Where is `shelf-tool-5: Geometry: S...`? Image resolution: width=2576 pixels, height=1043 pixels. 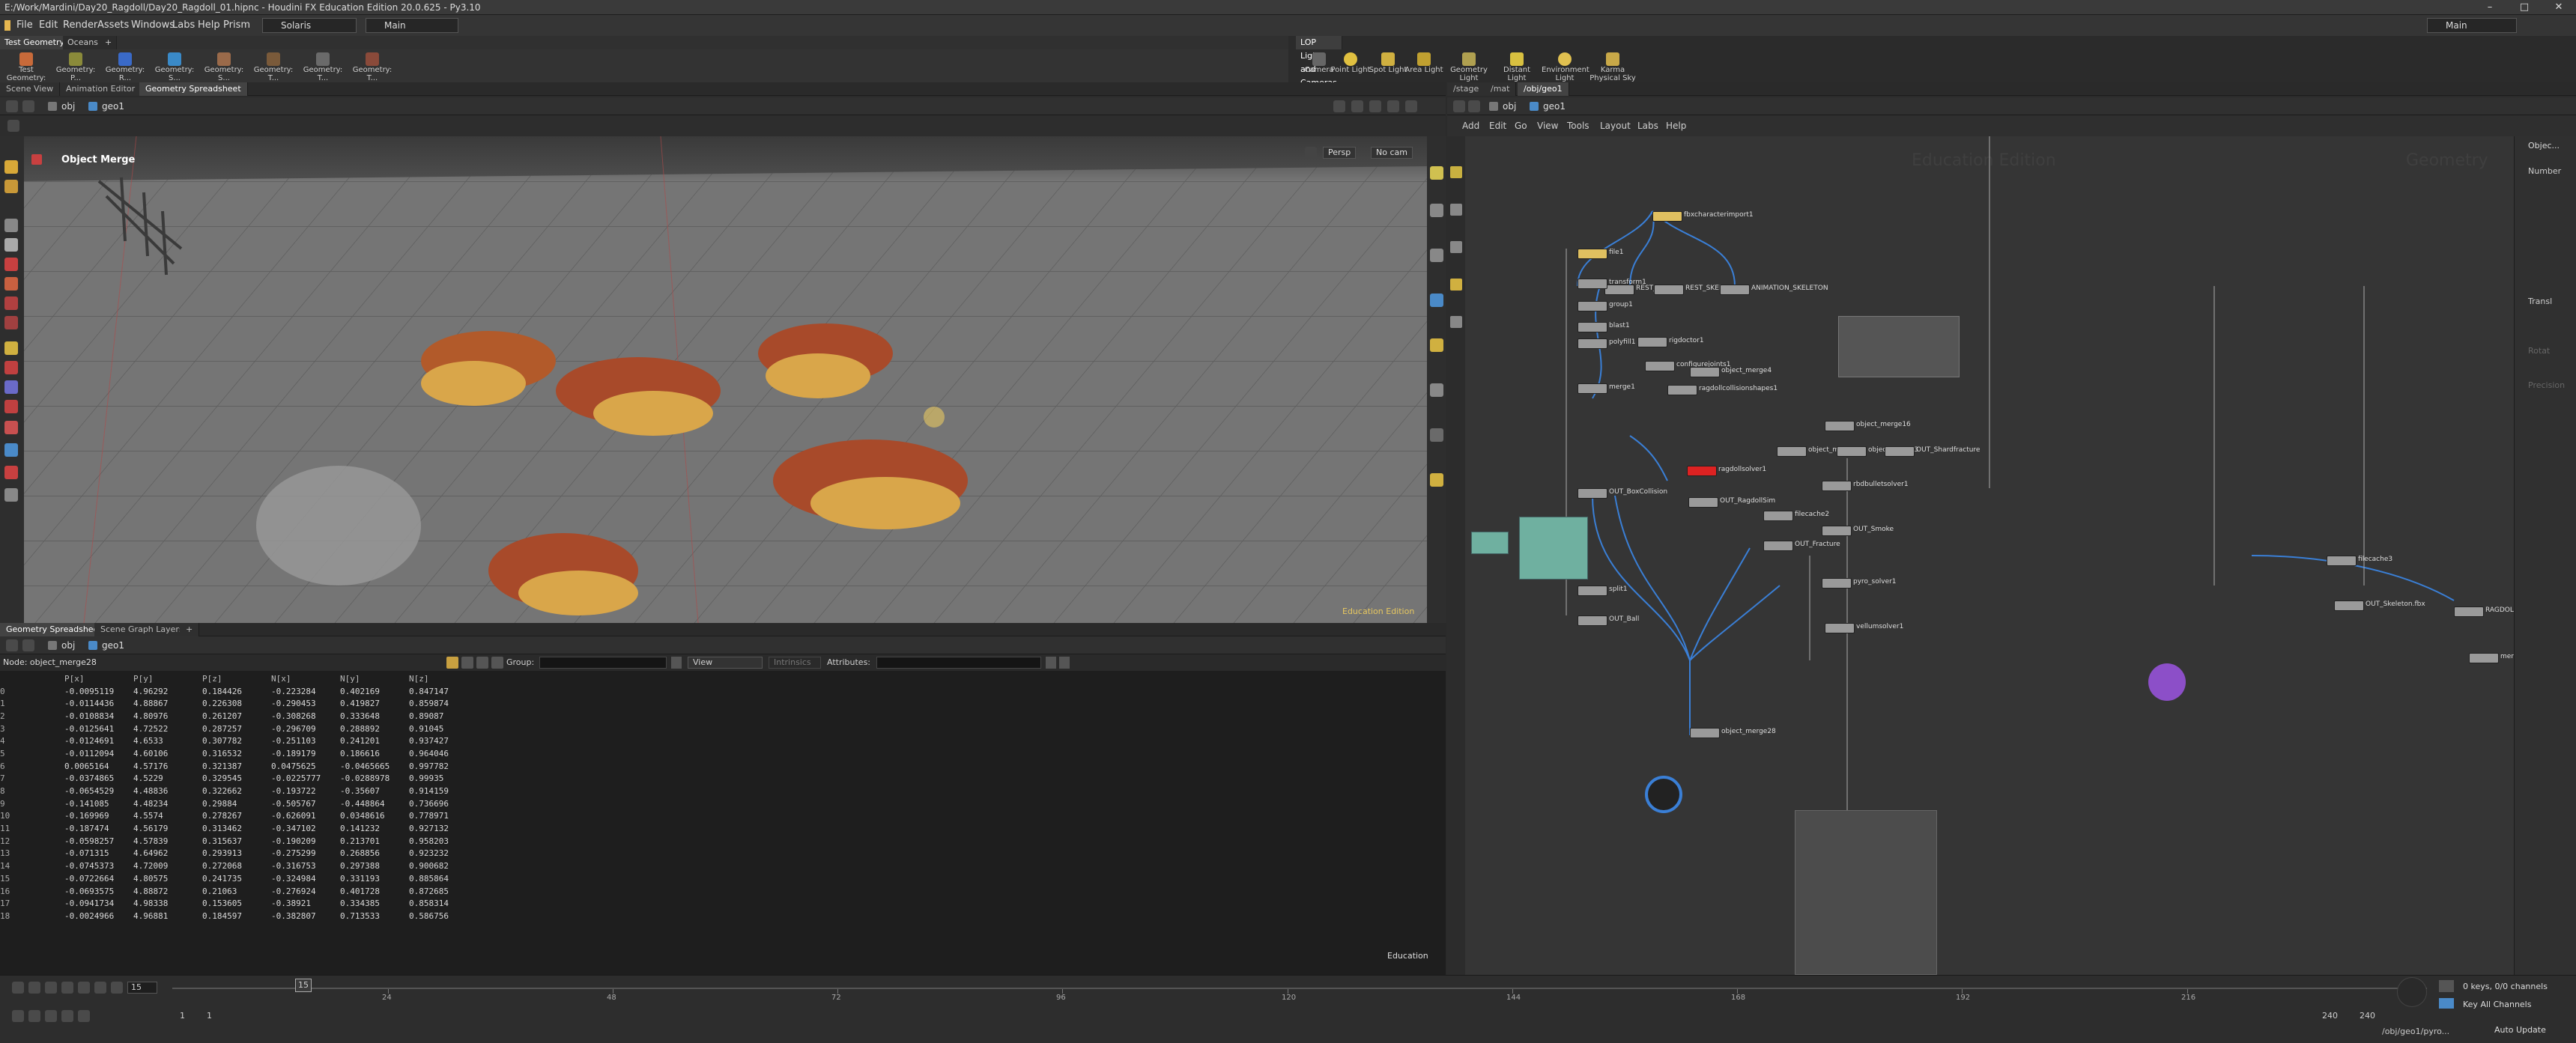
shelf-tool-5: Geometry: S... is located at coordinates (224, 66).